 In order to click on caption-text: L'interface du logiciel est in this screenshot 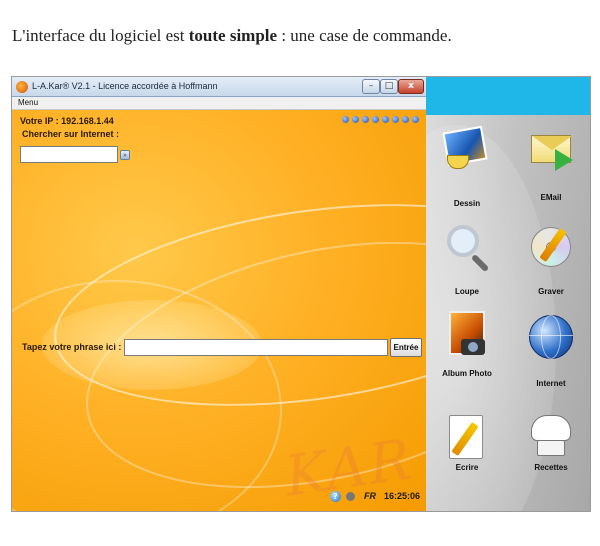, I will do `click(100, 35)`.